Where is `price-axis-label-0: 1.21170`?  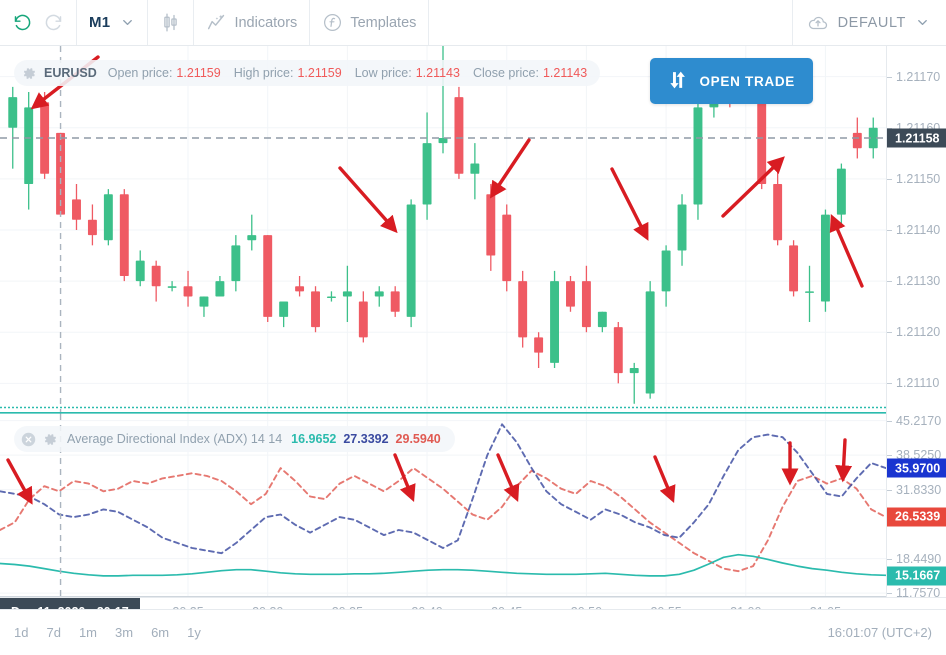
price-axis-label-0: 1.21170 is located at coordinates (918, 76).